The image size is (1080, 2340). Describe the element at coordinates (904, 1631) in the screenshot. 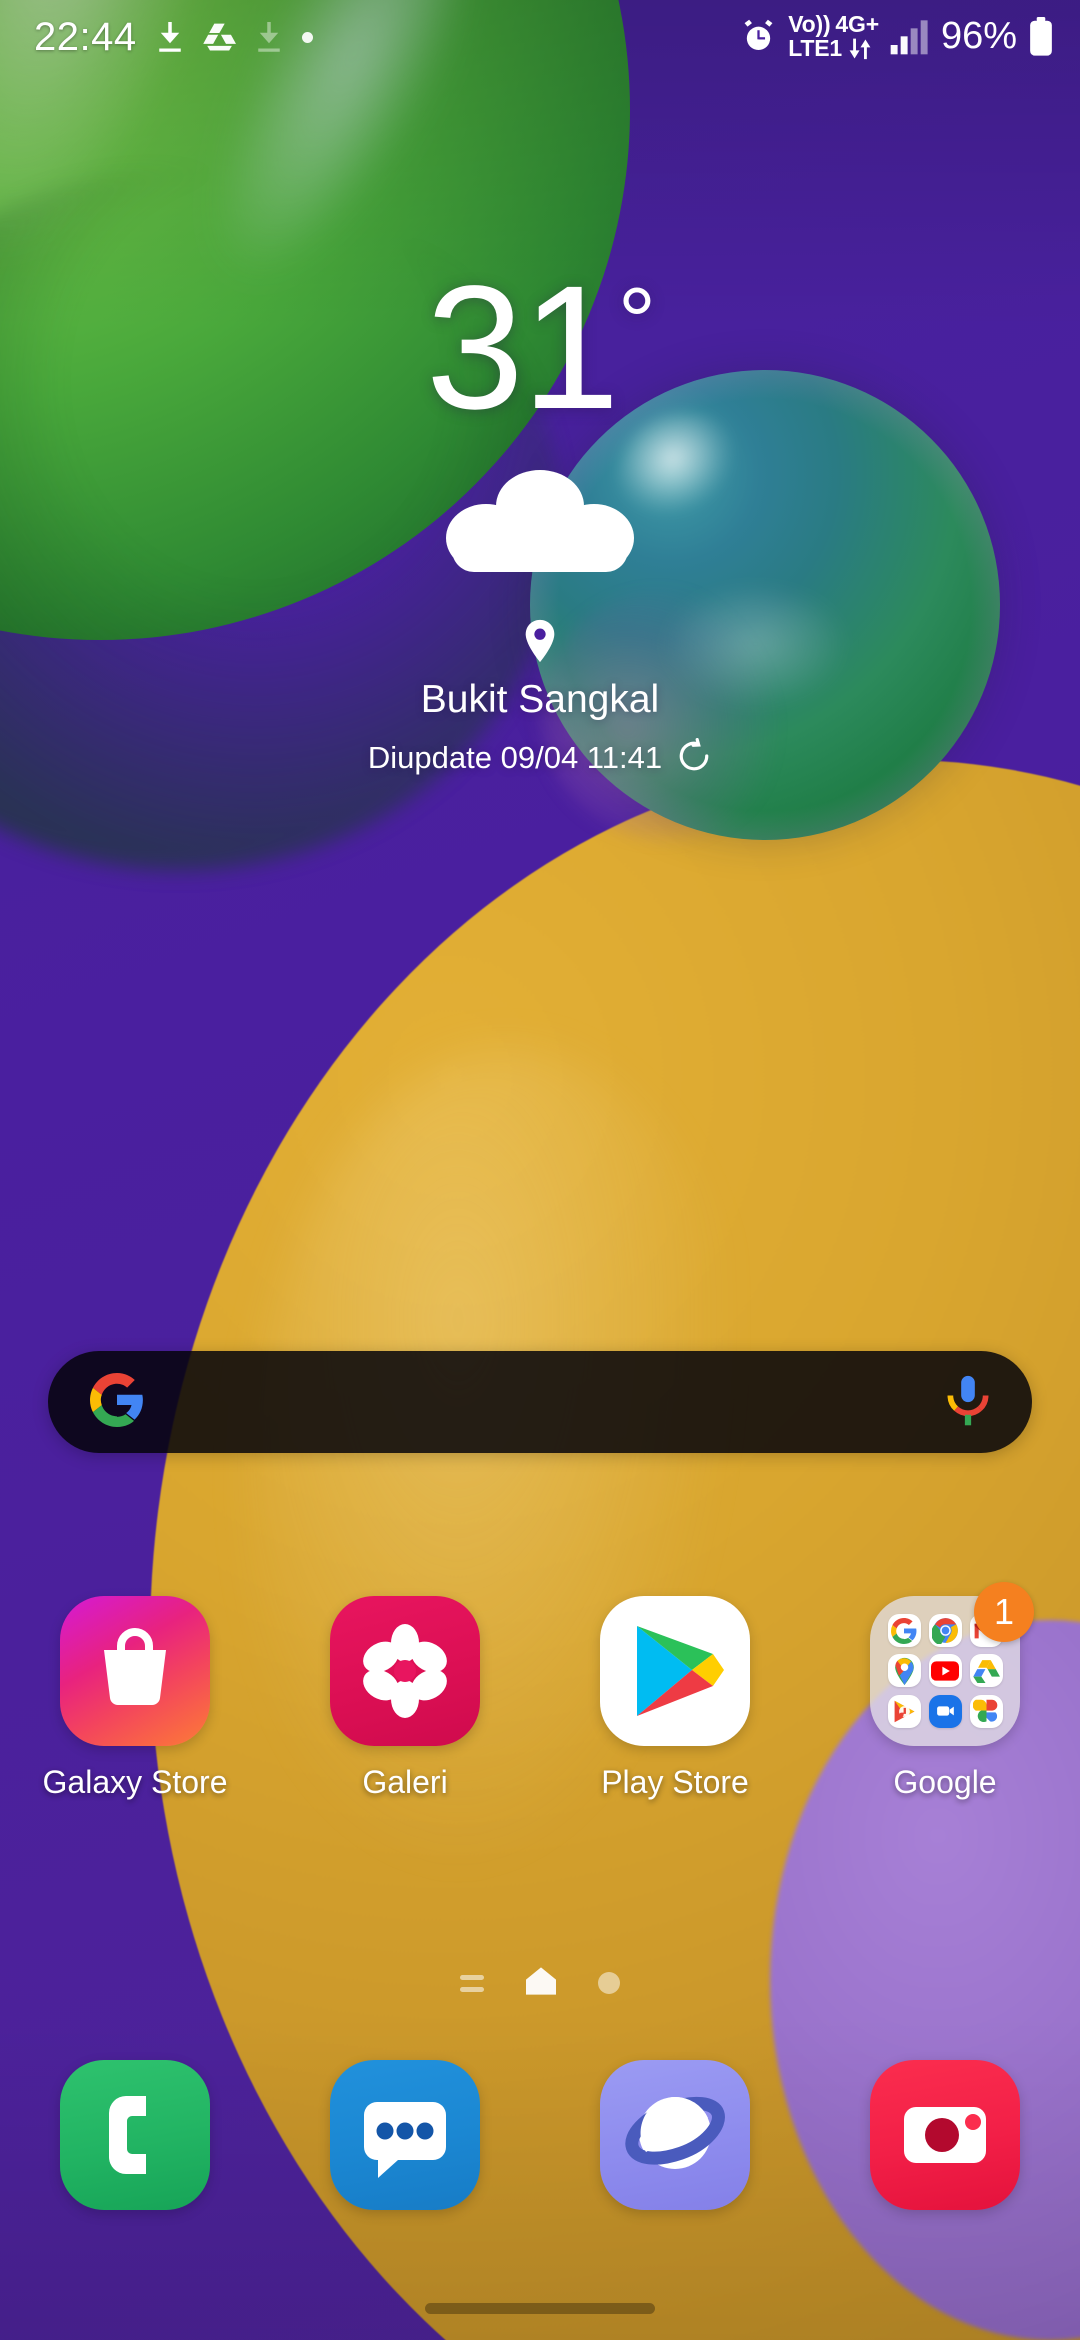

I see `google-search-icon` at that location.